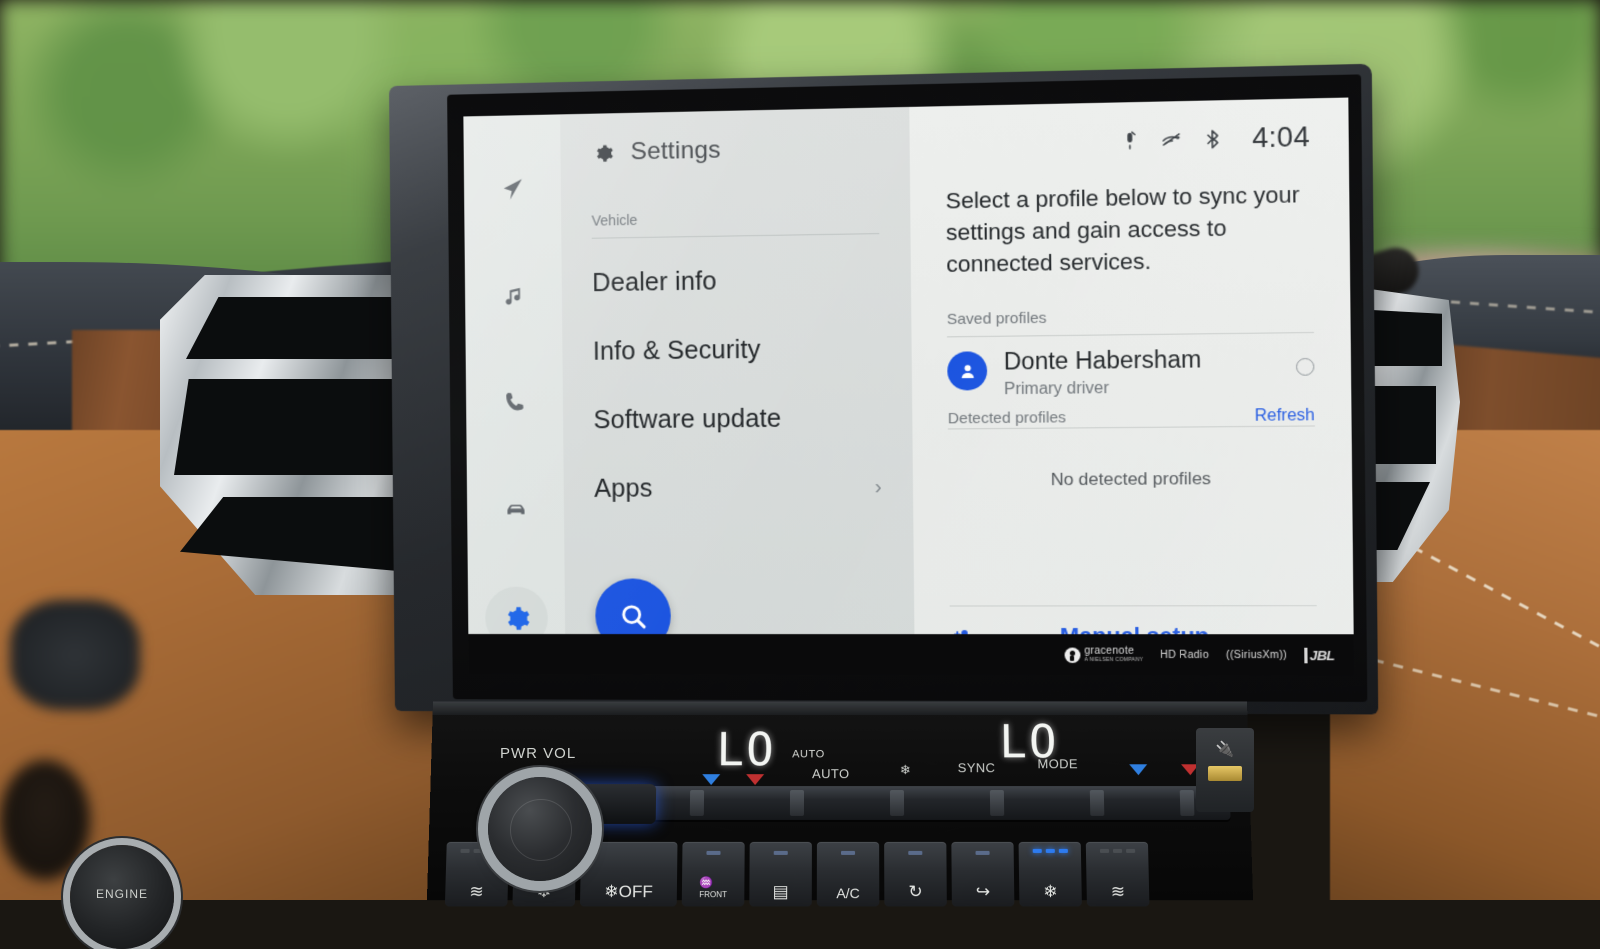 The image size is (1600, 949). What do you see at coordinates (780, 892) in the screenshot?
I see `rear-defrost-icon: ▤` at bounding box center [780, 892].